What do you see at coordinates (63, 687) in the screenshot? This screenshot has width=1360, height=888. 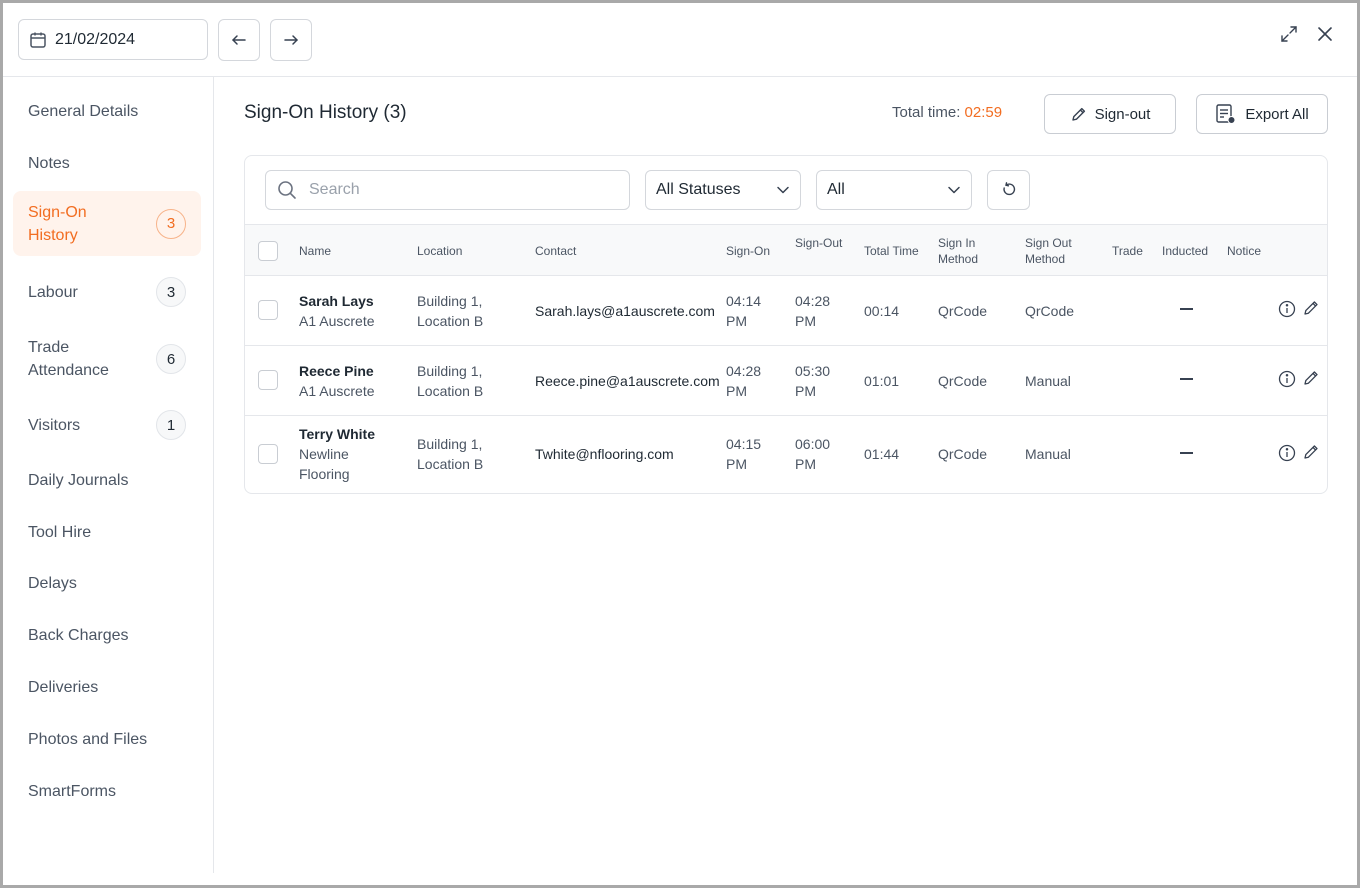 I see `sidebar-item-label: Deliveries` at bounding box center [63, 687].